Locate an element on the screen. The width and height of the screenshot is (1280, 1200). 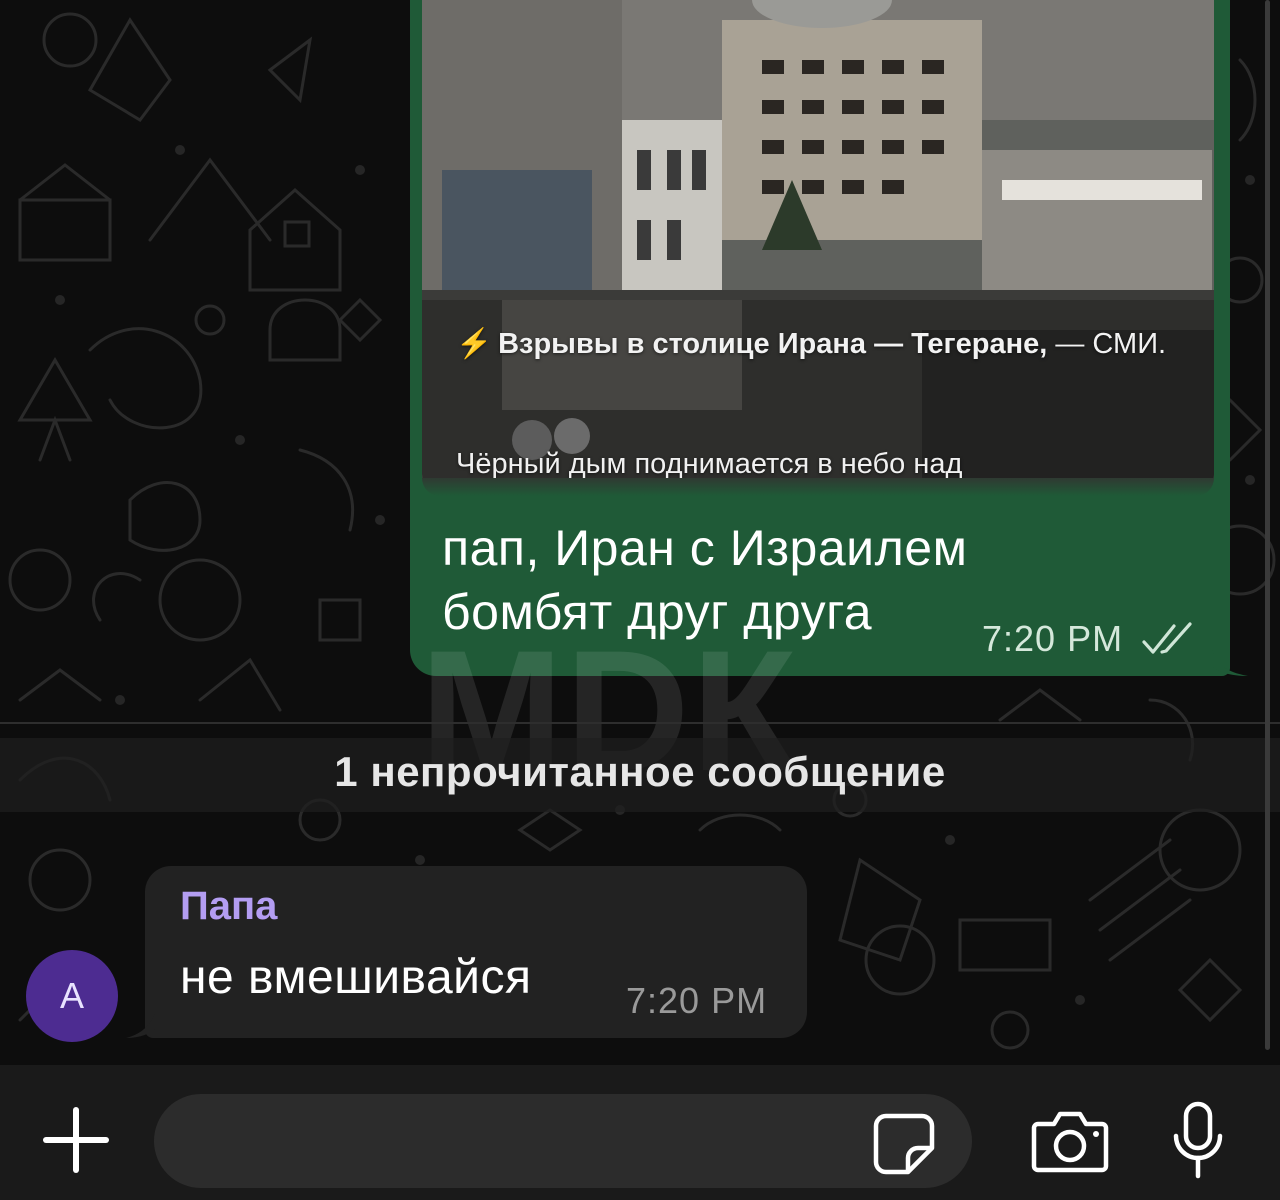
microphone-icon is located at coordinates (1198, 1140).